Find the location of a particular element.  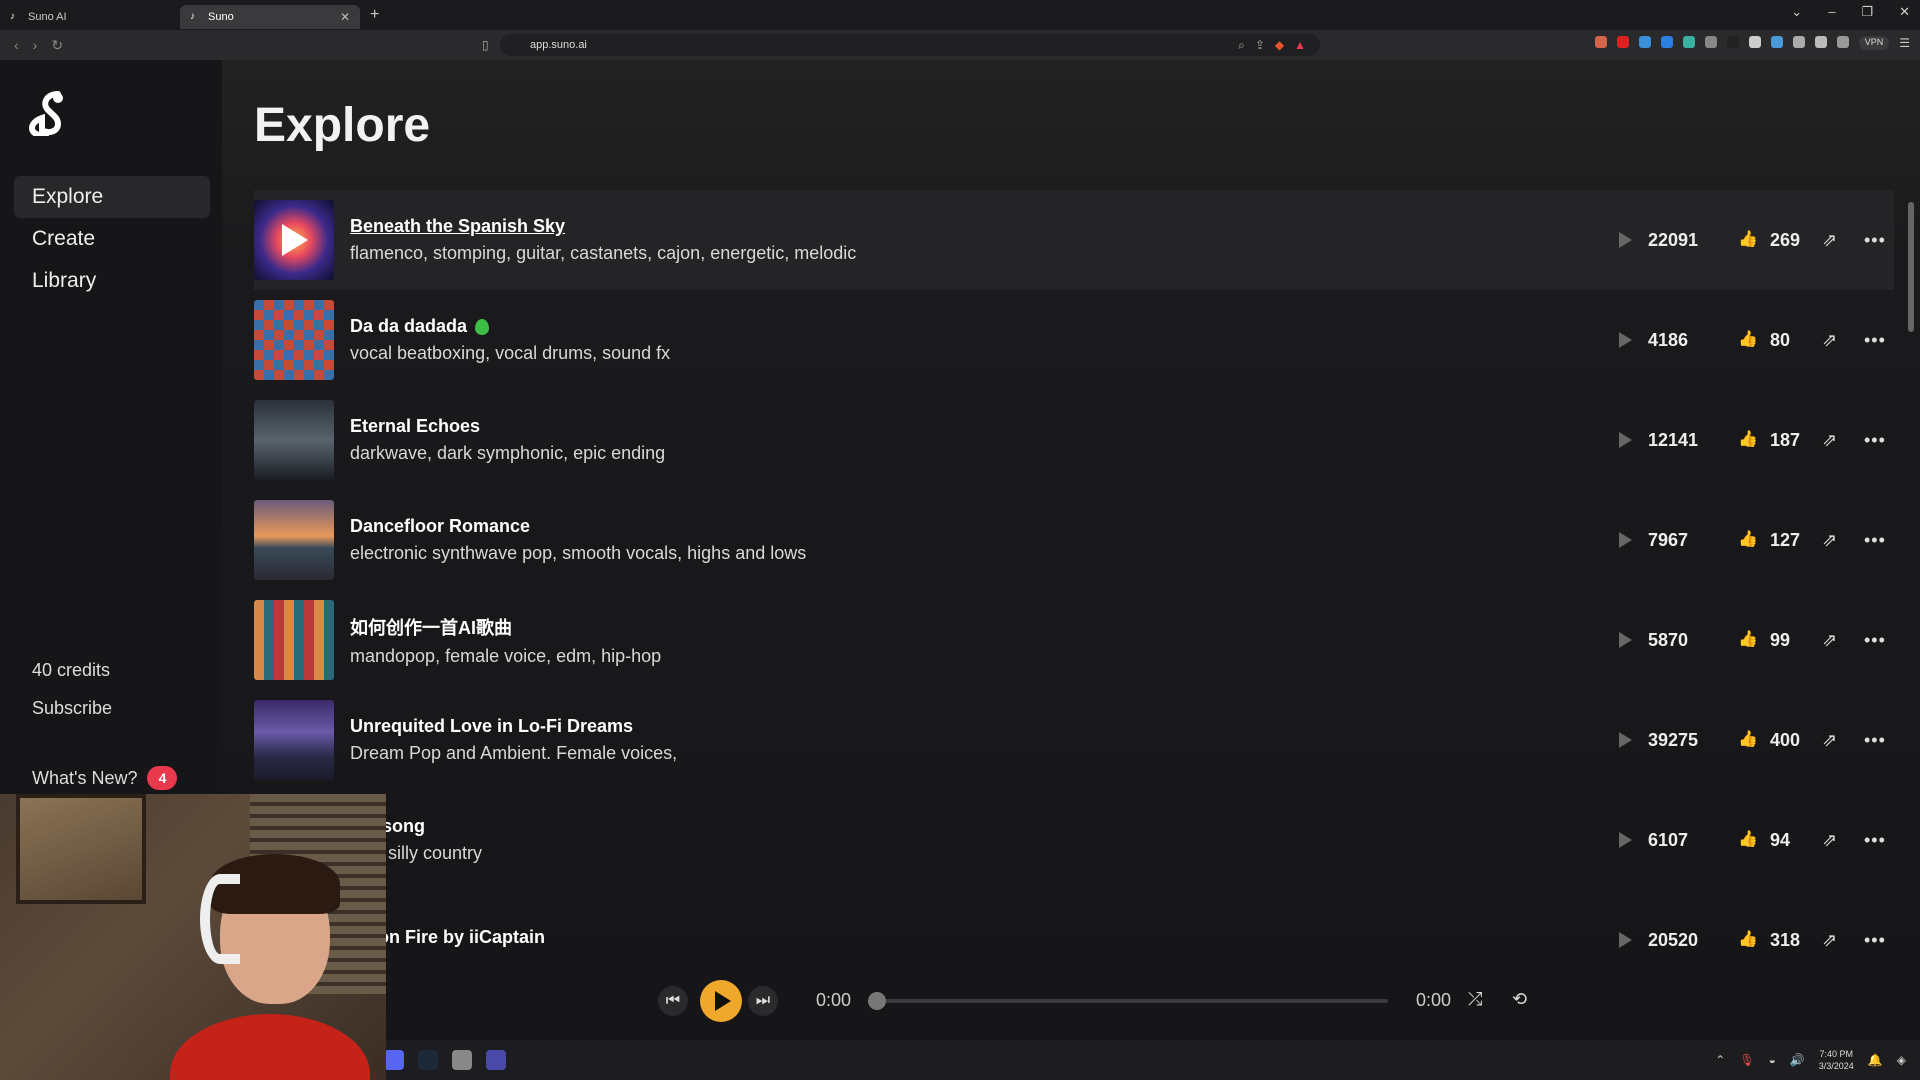

sidebar-toggle-icon is located at coordinates (1820, 42).